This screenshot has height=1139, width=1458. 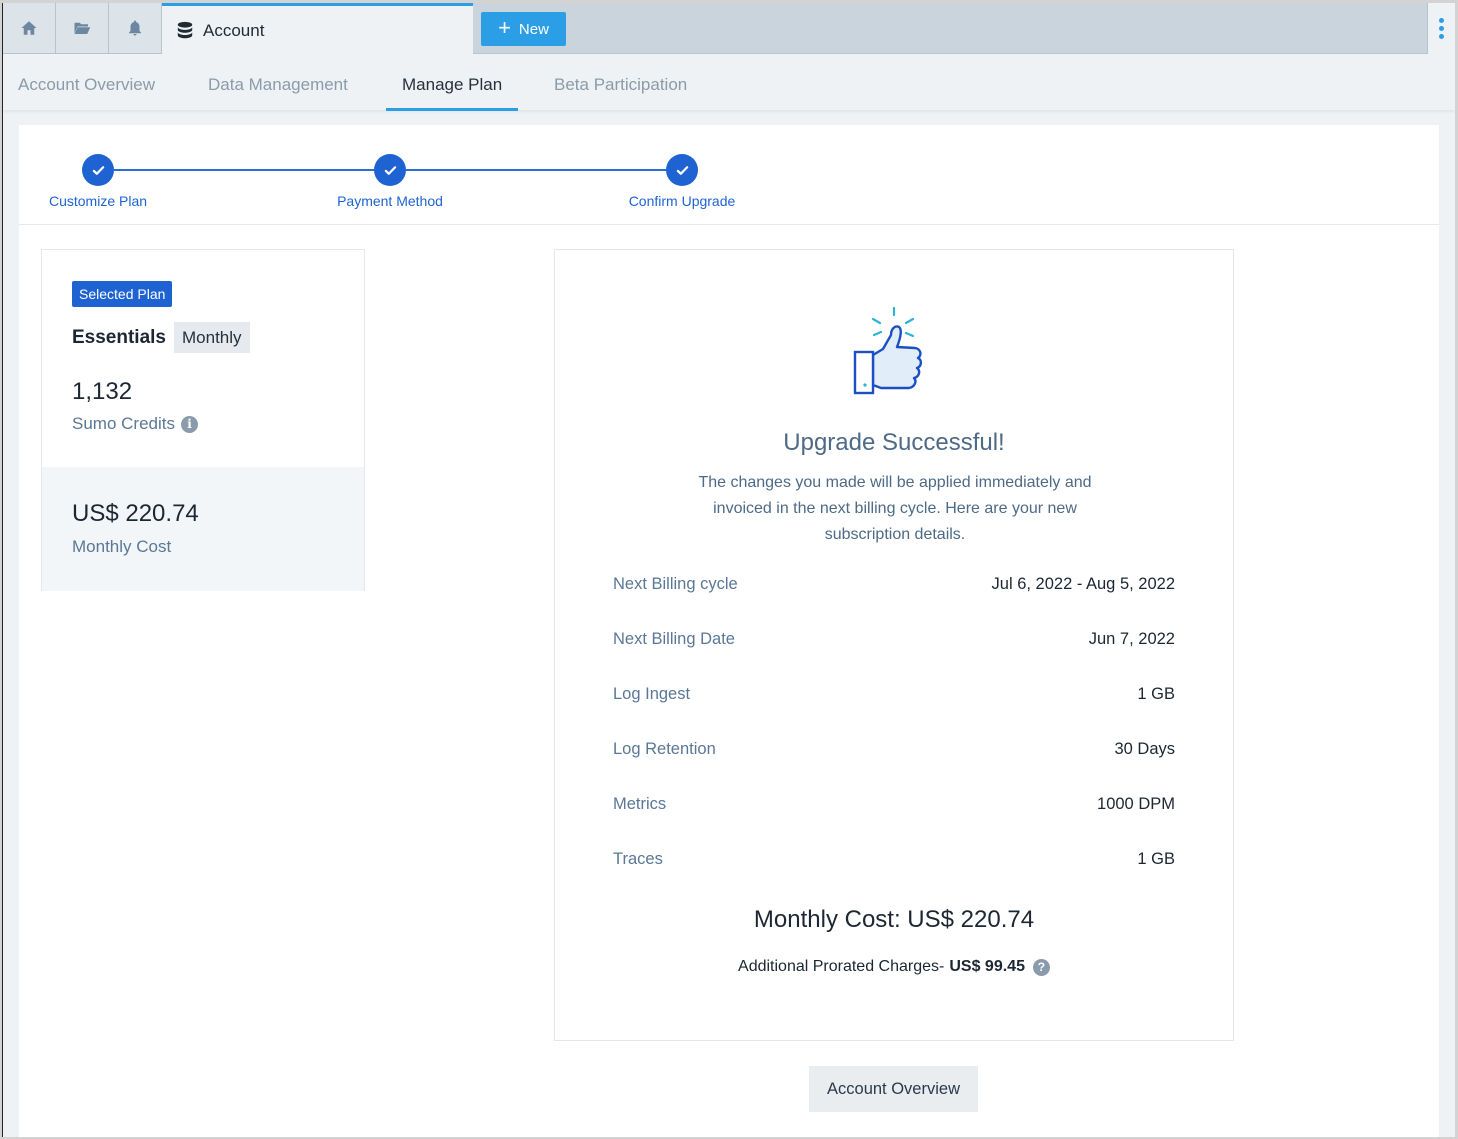 I want to click on thumbs-up-icon, so click(x=888, y=350).